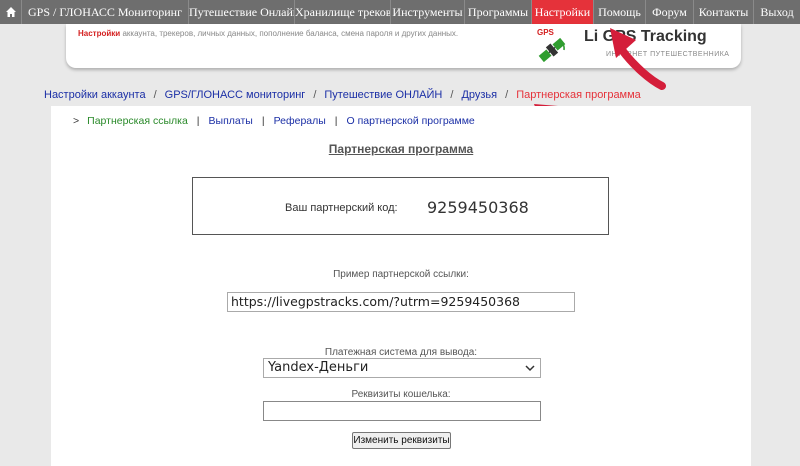 The height and width of the screenshot is (466, 800). What do you see at coordinates (645, 36) in the screenshot?
I see `logo-title: Li GPS Tracking` at bounding box center [645, 36].